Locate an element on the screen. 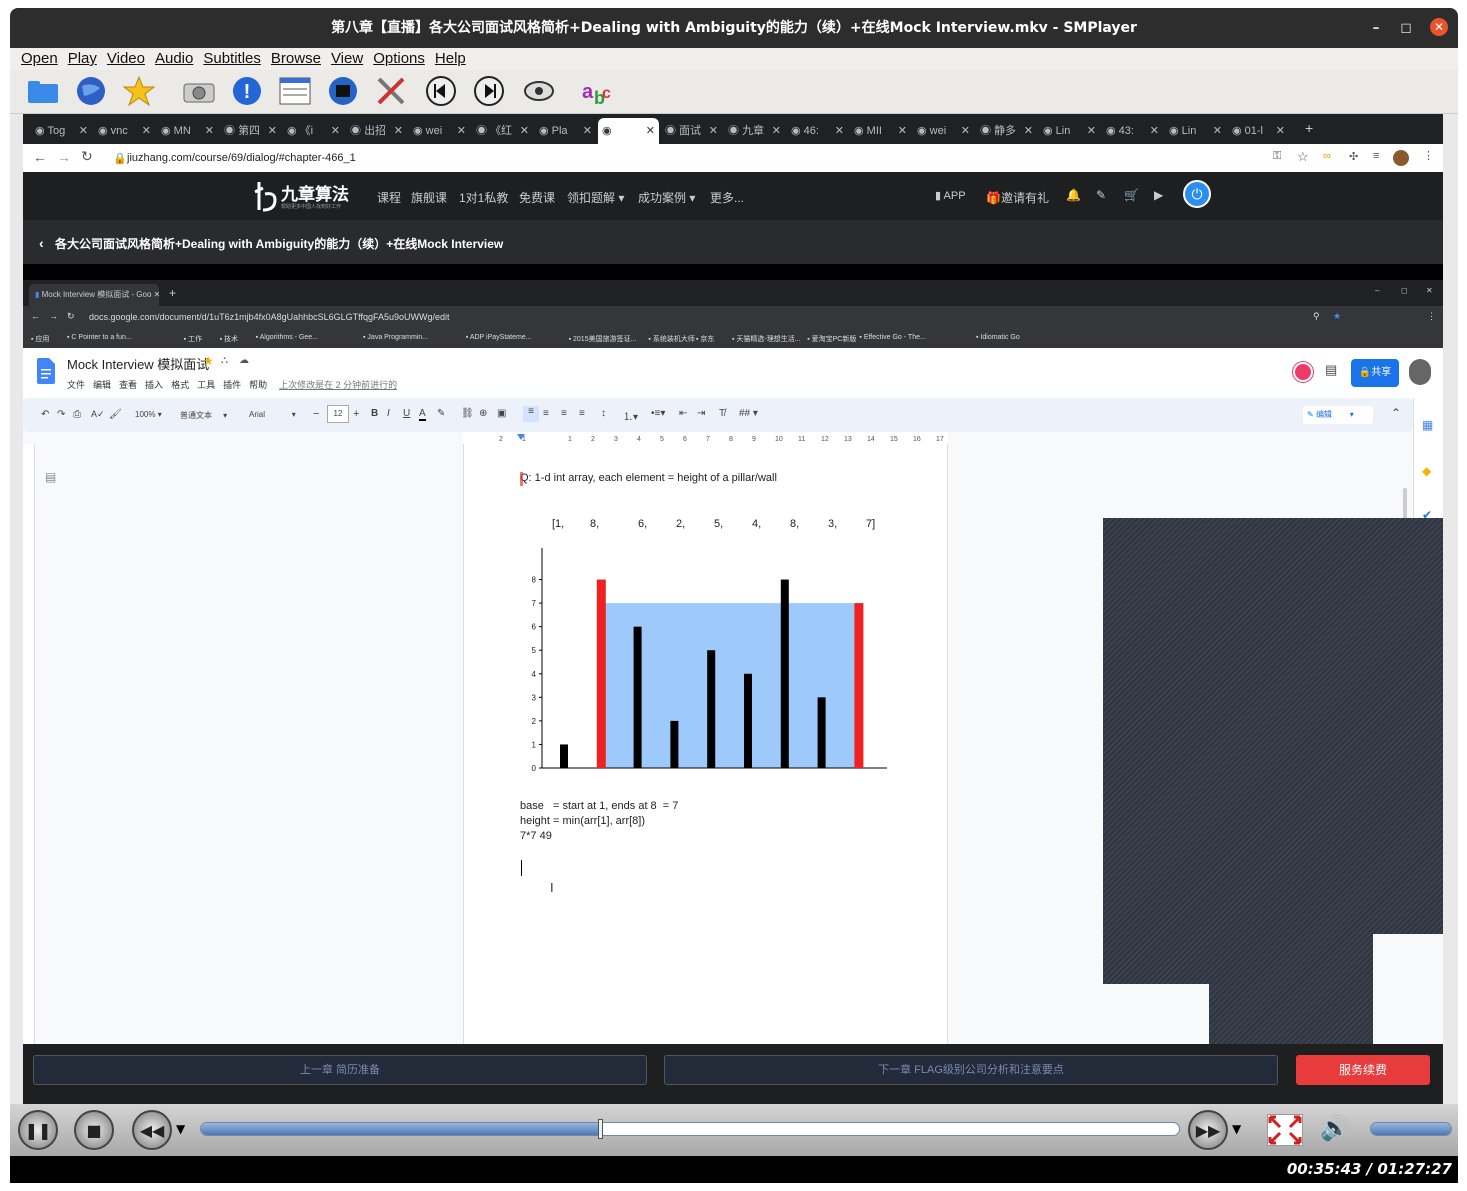 The width and height of the screenshot is (1467, 1191). print-icon: ⎙ is located at coordinates (77, 414).